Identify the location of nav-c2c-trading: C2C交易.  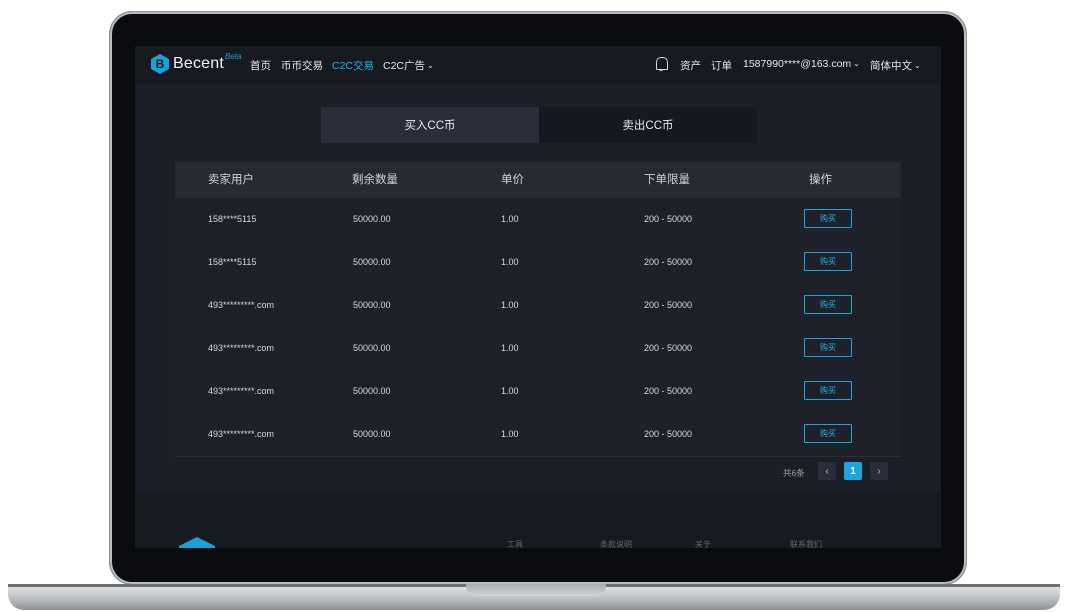
(353, 65).